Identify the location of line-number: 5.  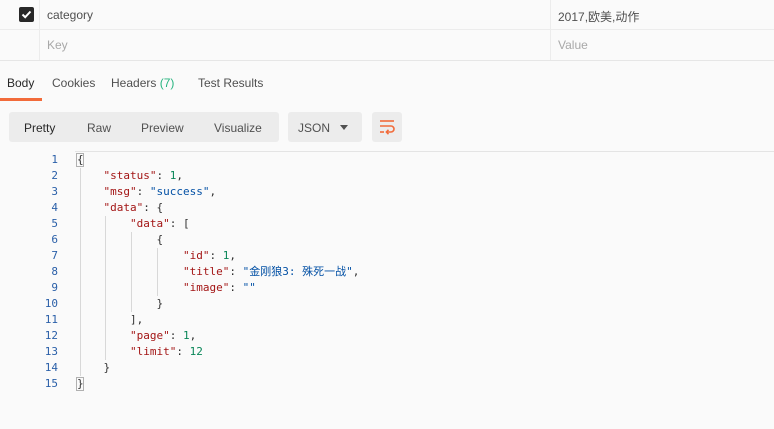
(54, 223).